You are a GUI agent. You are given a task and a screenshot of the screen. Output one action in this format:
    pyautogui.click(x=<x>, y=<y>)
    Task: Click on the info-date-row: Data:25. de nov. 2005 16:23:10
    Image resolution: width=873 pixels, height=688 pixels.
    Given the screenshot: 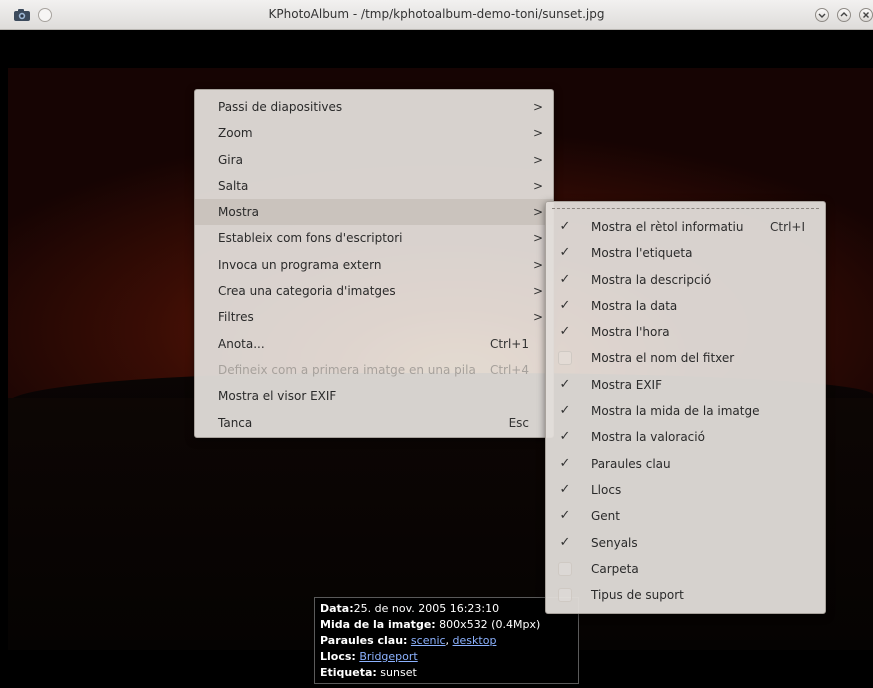 What is the action you would take?
    pyautogui.click(x=446, y=609)
    